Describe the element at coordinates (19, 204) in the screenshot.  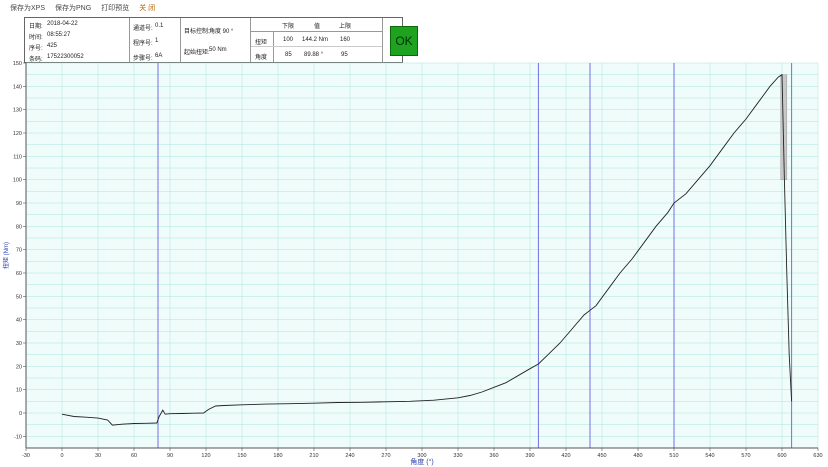
I see `y-tick-label: 90` at that location.